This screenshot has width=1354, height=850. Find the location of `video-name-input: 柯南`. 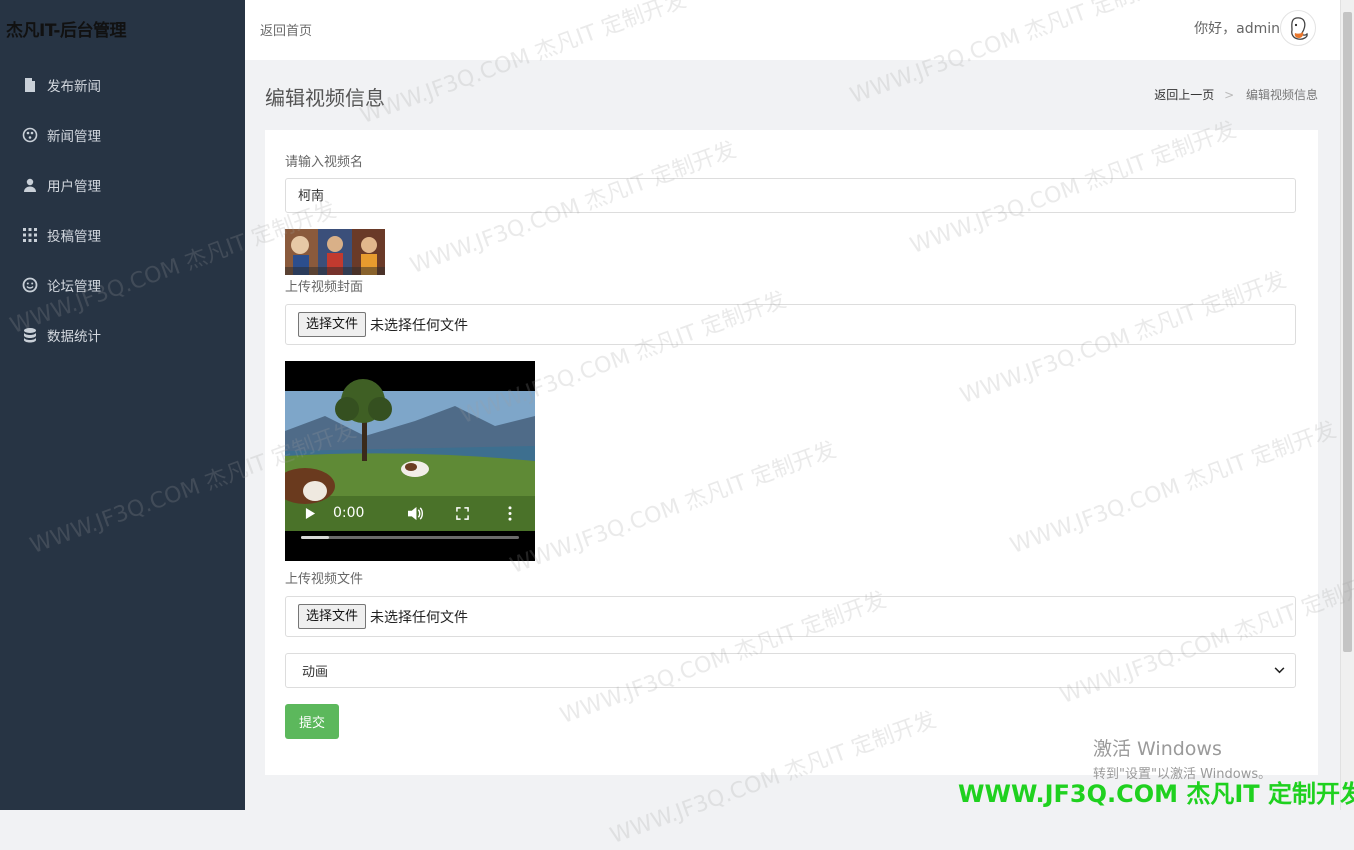

video-name-input: 柯南 is located at coordinates (790, 195).